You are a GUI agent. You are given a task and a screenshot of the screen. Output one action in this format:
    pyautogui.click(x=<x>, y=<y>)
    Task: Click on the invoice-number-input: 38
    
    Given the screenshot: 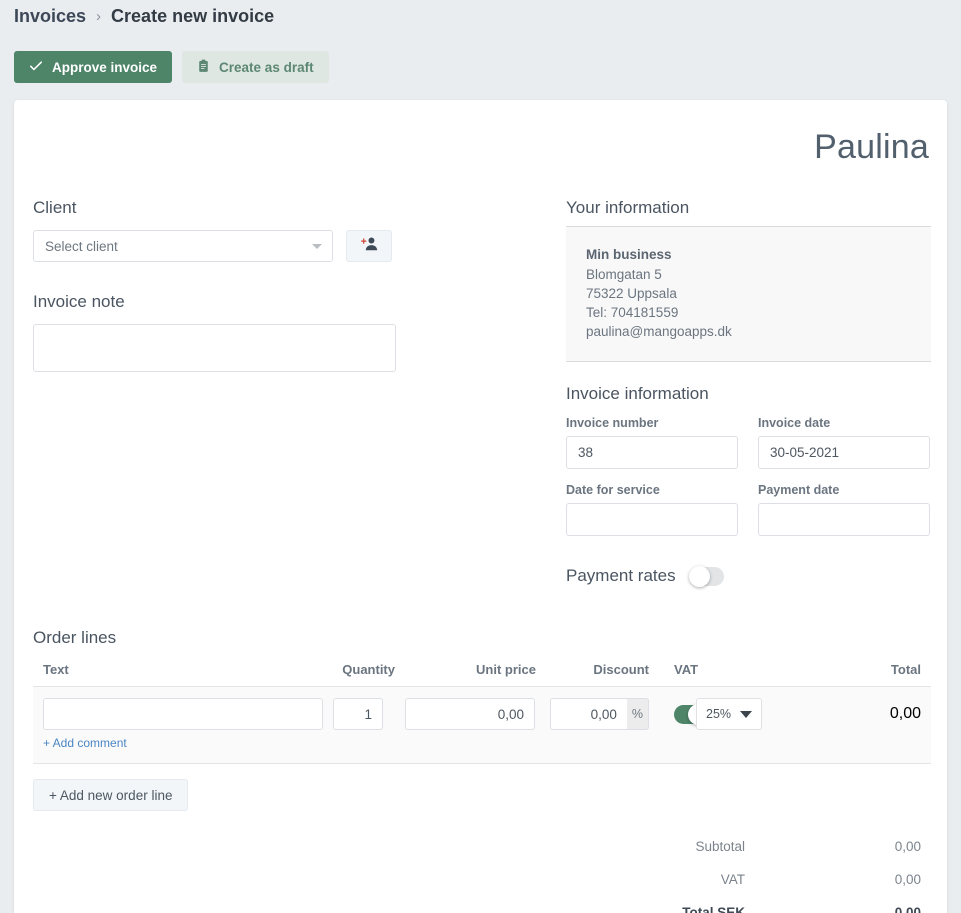 What is the action you would take?
    pyautogui.click(x=652, y=452)
    